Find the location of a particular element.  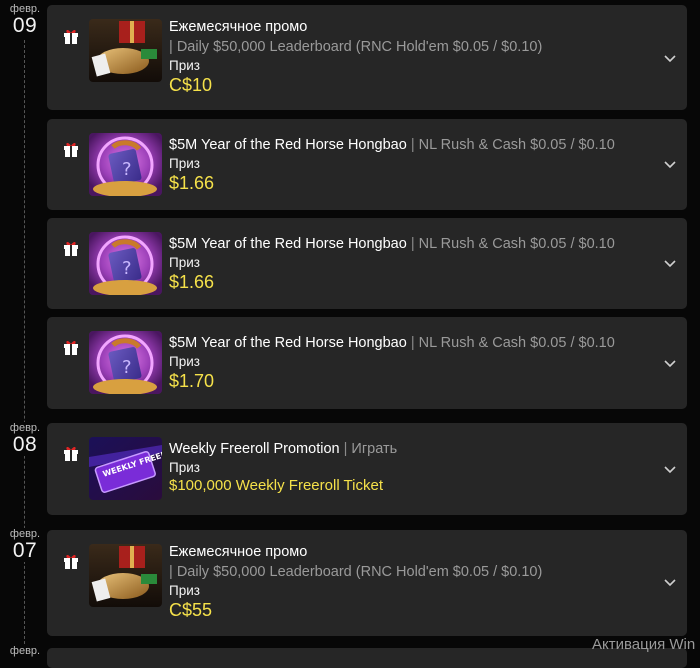

date-marker: февр. is located at coordinates (25, 651).